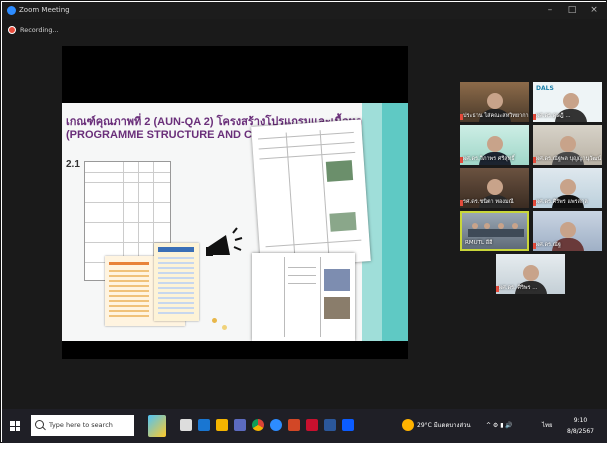 This screenshot has height=449, width=607. Describe the element at coordinates (594, 10) in the screenshot. I see `close-button: ×` at that location.